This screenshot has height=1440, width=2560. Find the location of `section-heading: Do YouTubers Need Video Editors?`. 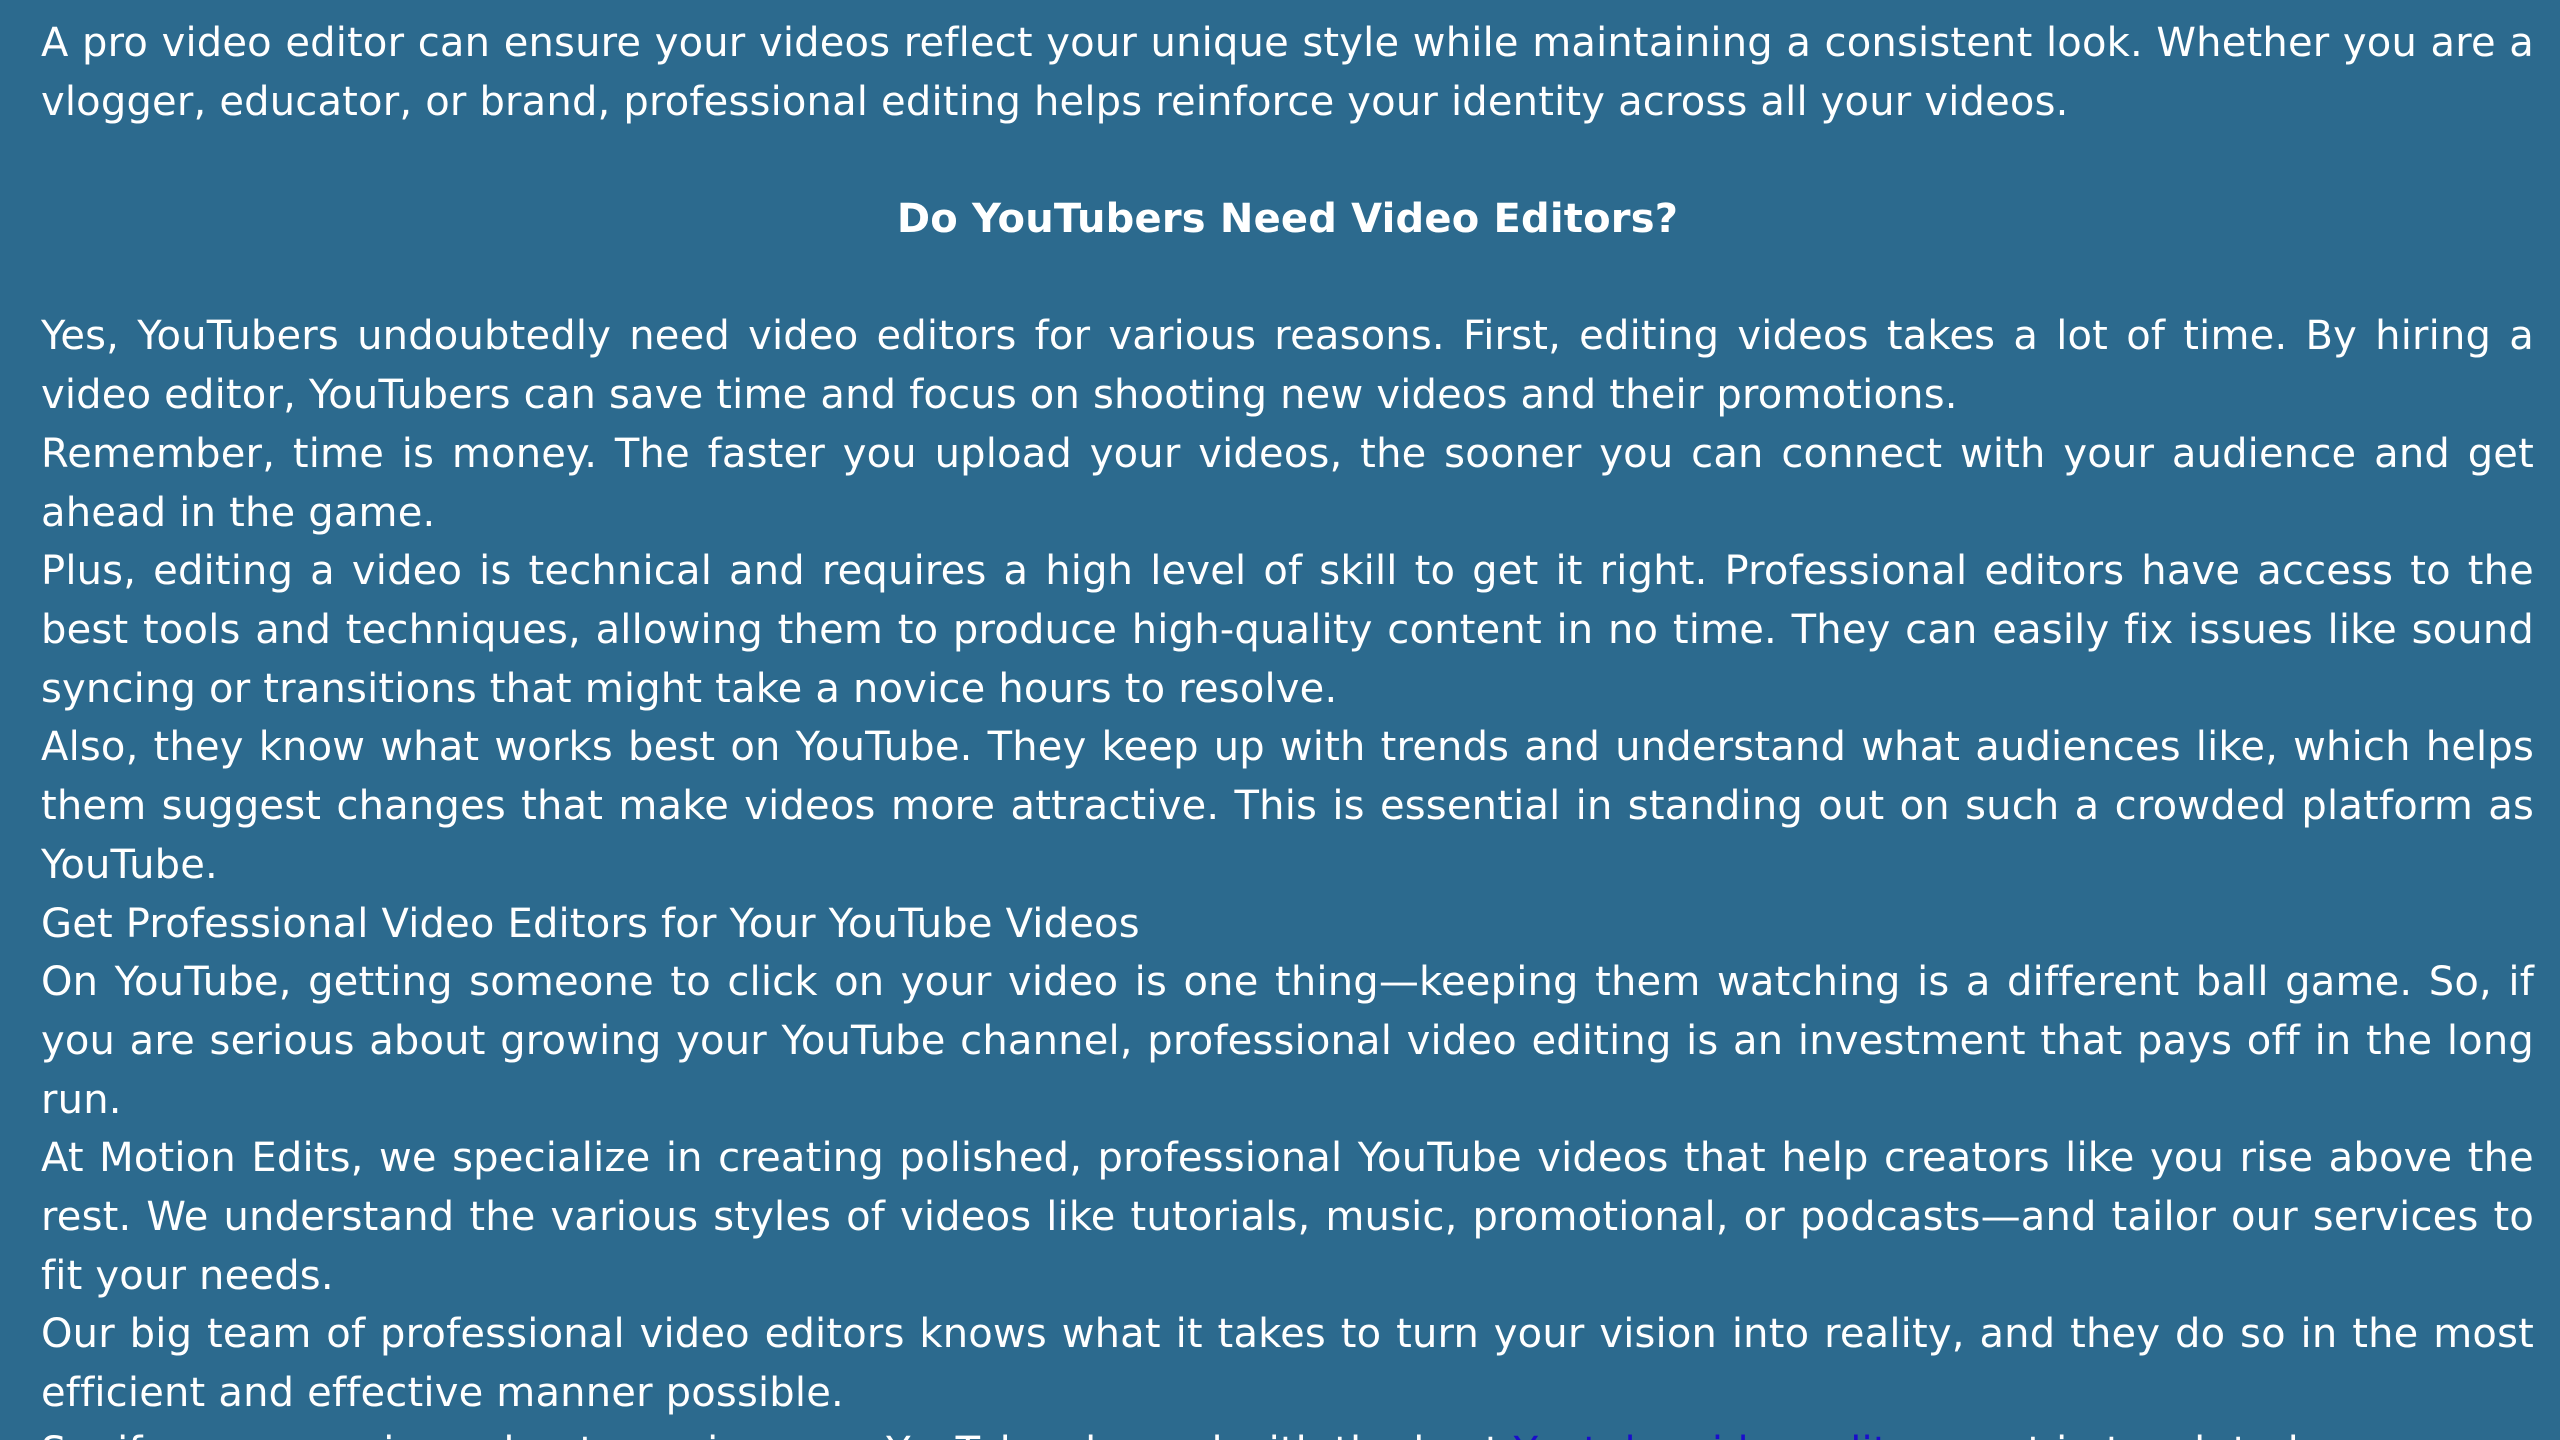

section-heading: Do YouTubers Need Video Editors? is located at coordinates (1287, 219).